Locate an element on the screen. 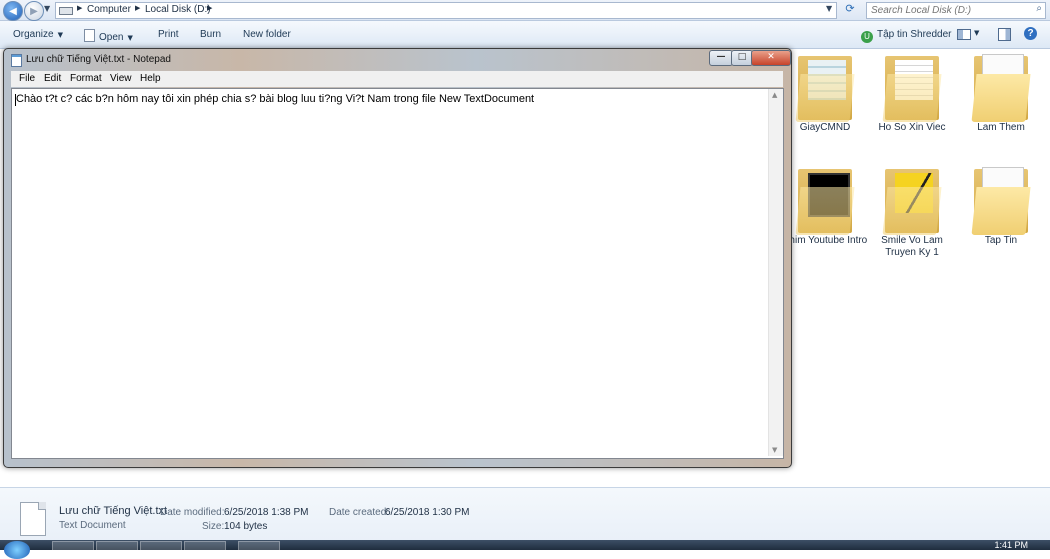 Image resolution: width=1050 pixels, height=559 pixels. date-created-value: 6/25/2018 1:30 PM is located at coordinates (427, 512).